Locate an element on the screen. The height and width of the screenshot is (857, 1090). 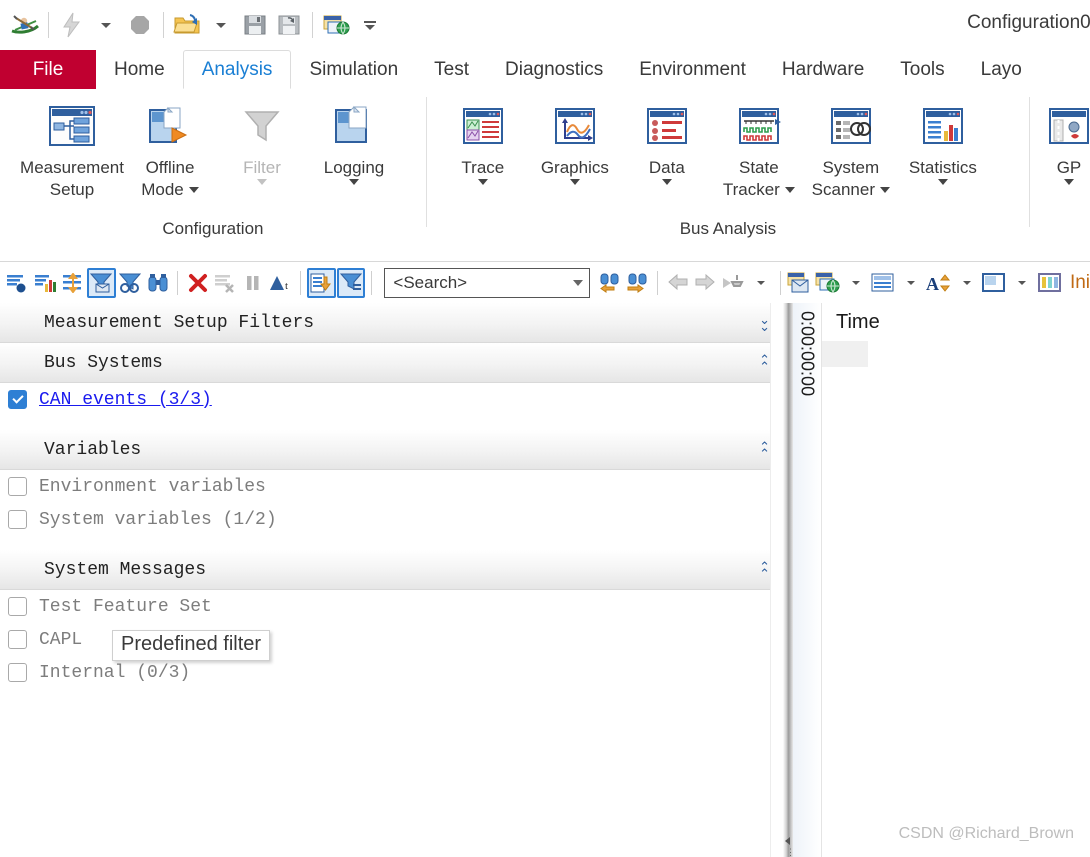
open-dropdown-caret is located at coordinates (221, 25).